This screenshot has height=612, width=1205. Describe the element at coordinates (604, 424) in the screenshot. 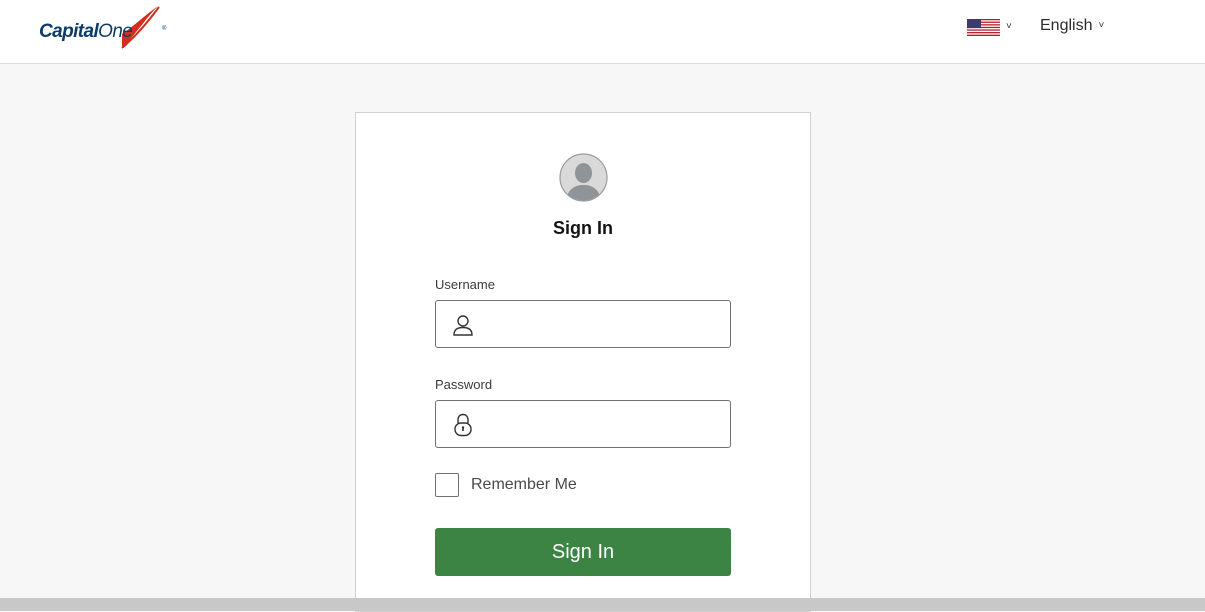

I see `password-input` at that location.